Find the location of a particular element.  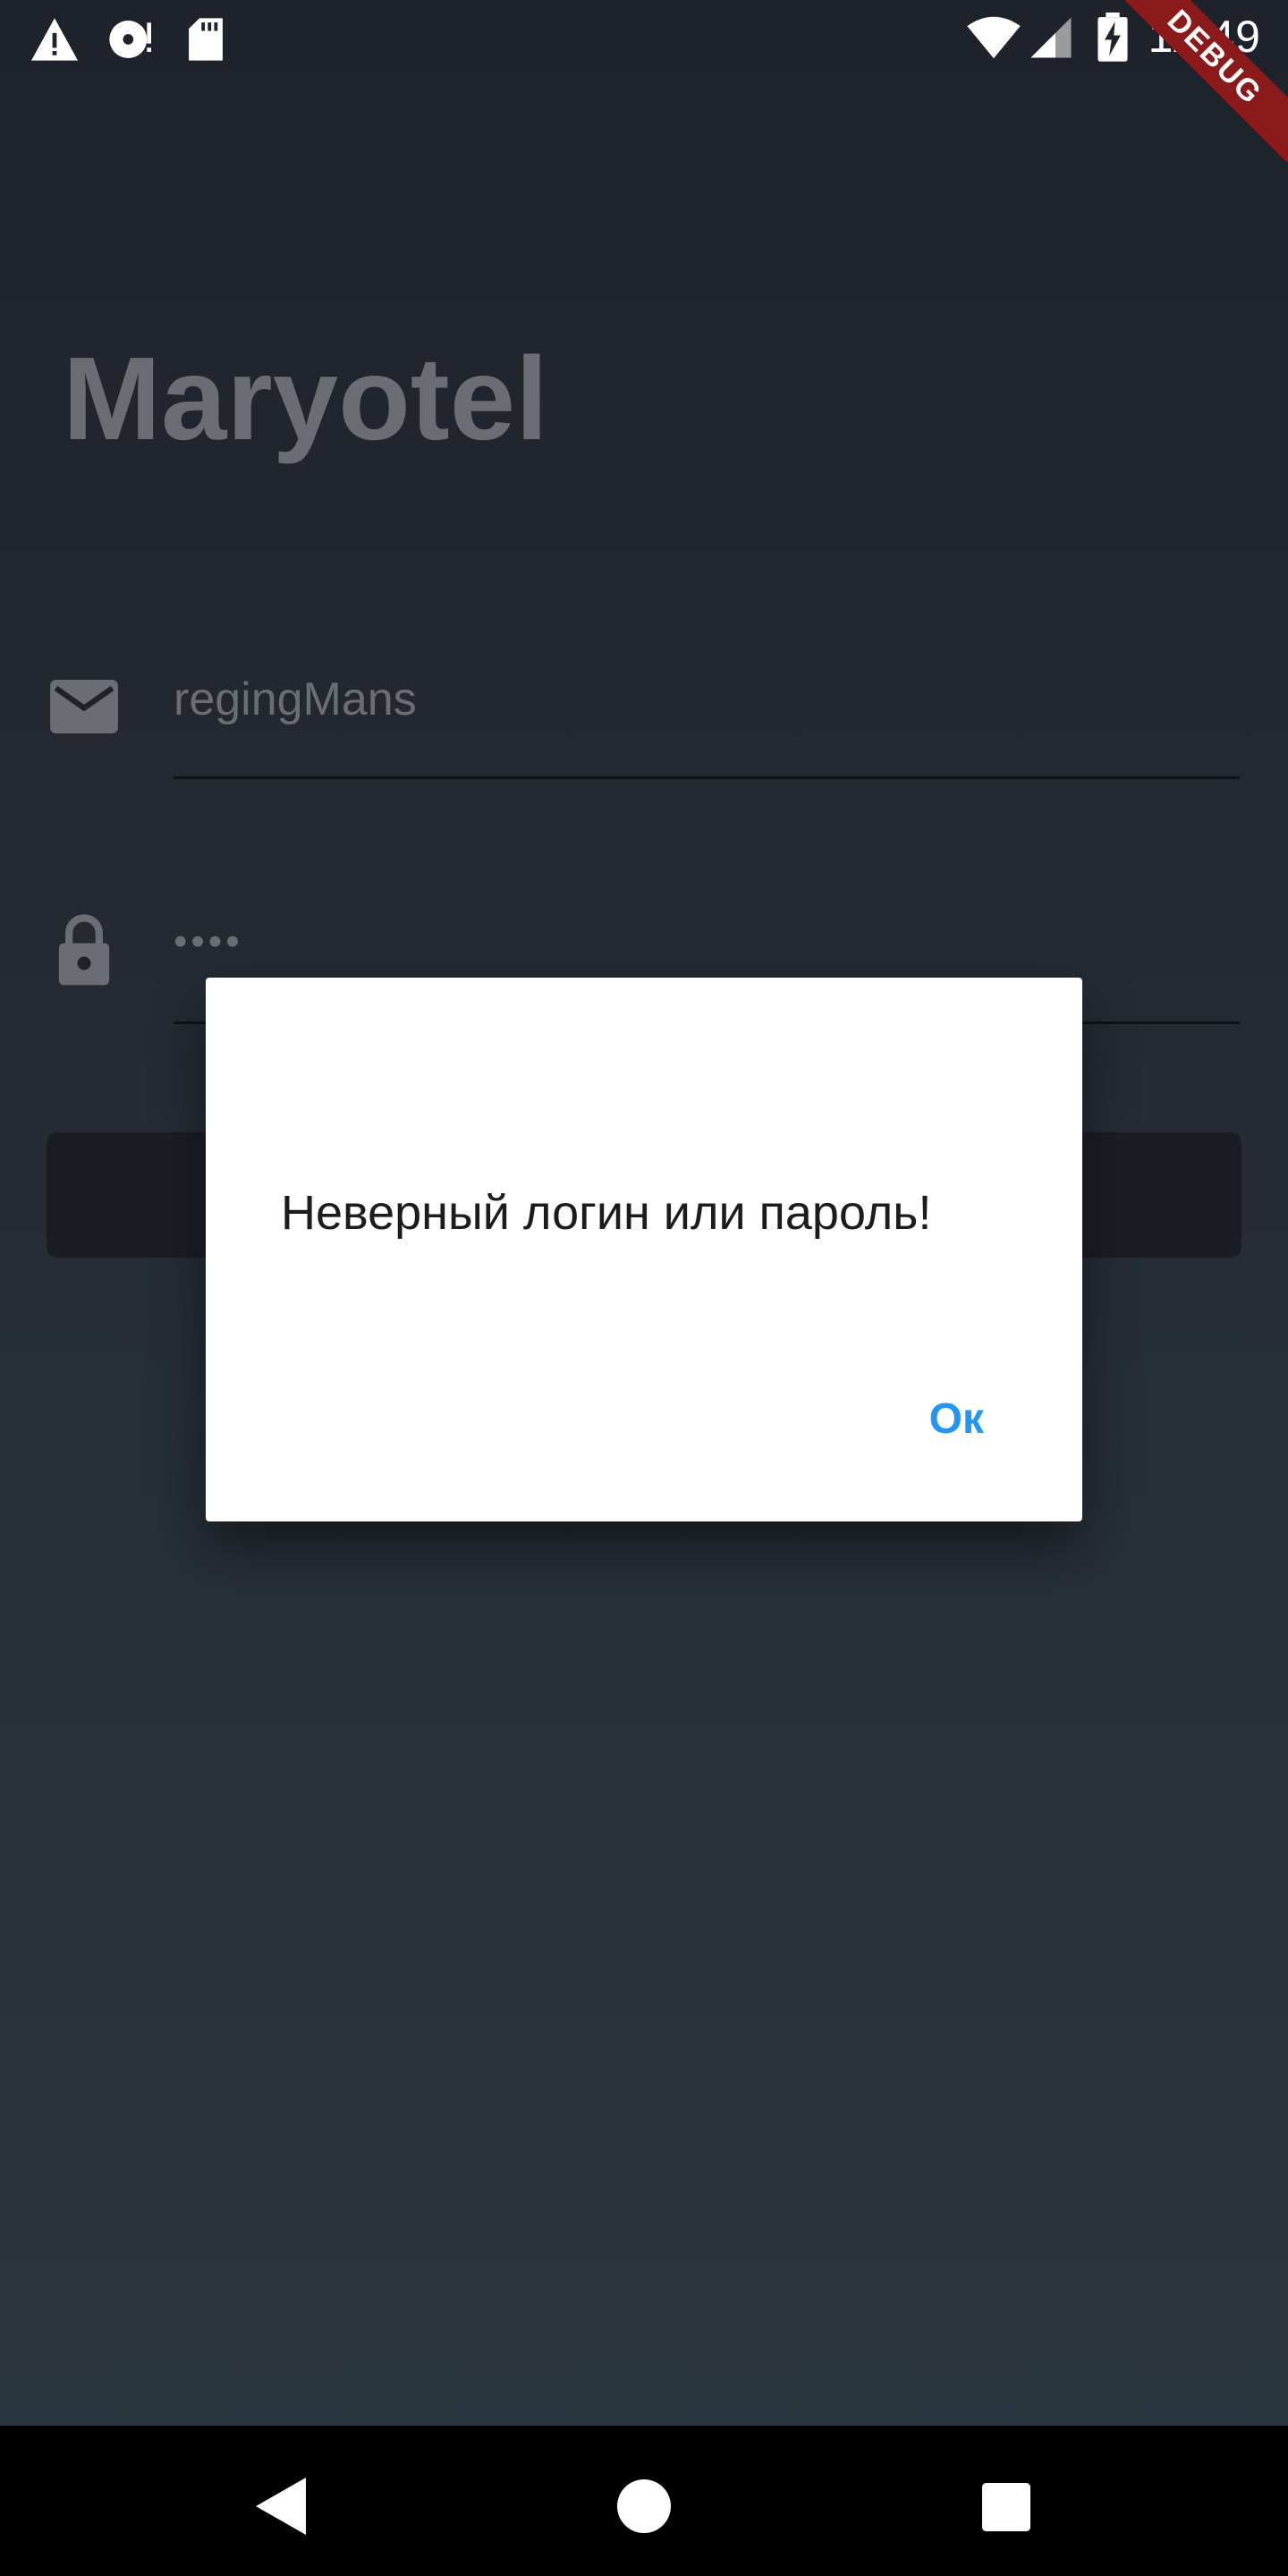

error-dialog: Неверный логин или пароль! Ок is located at coordinates (644, 1249).